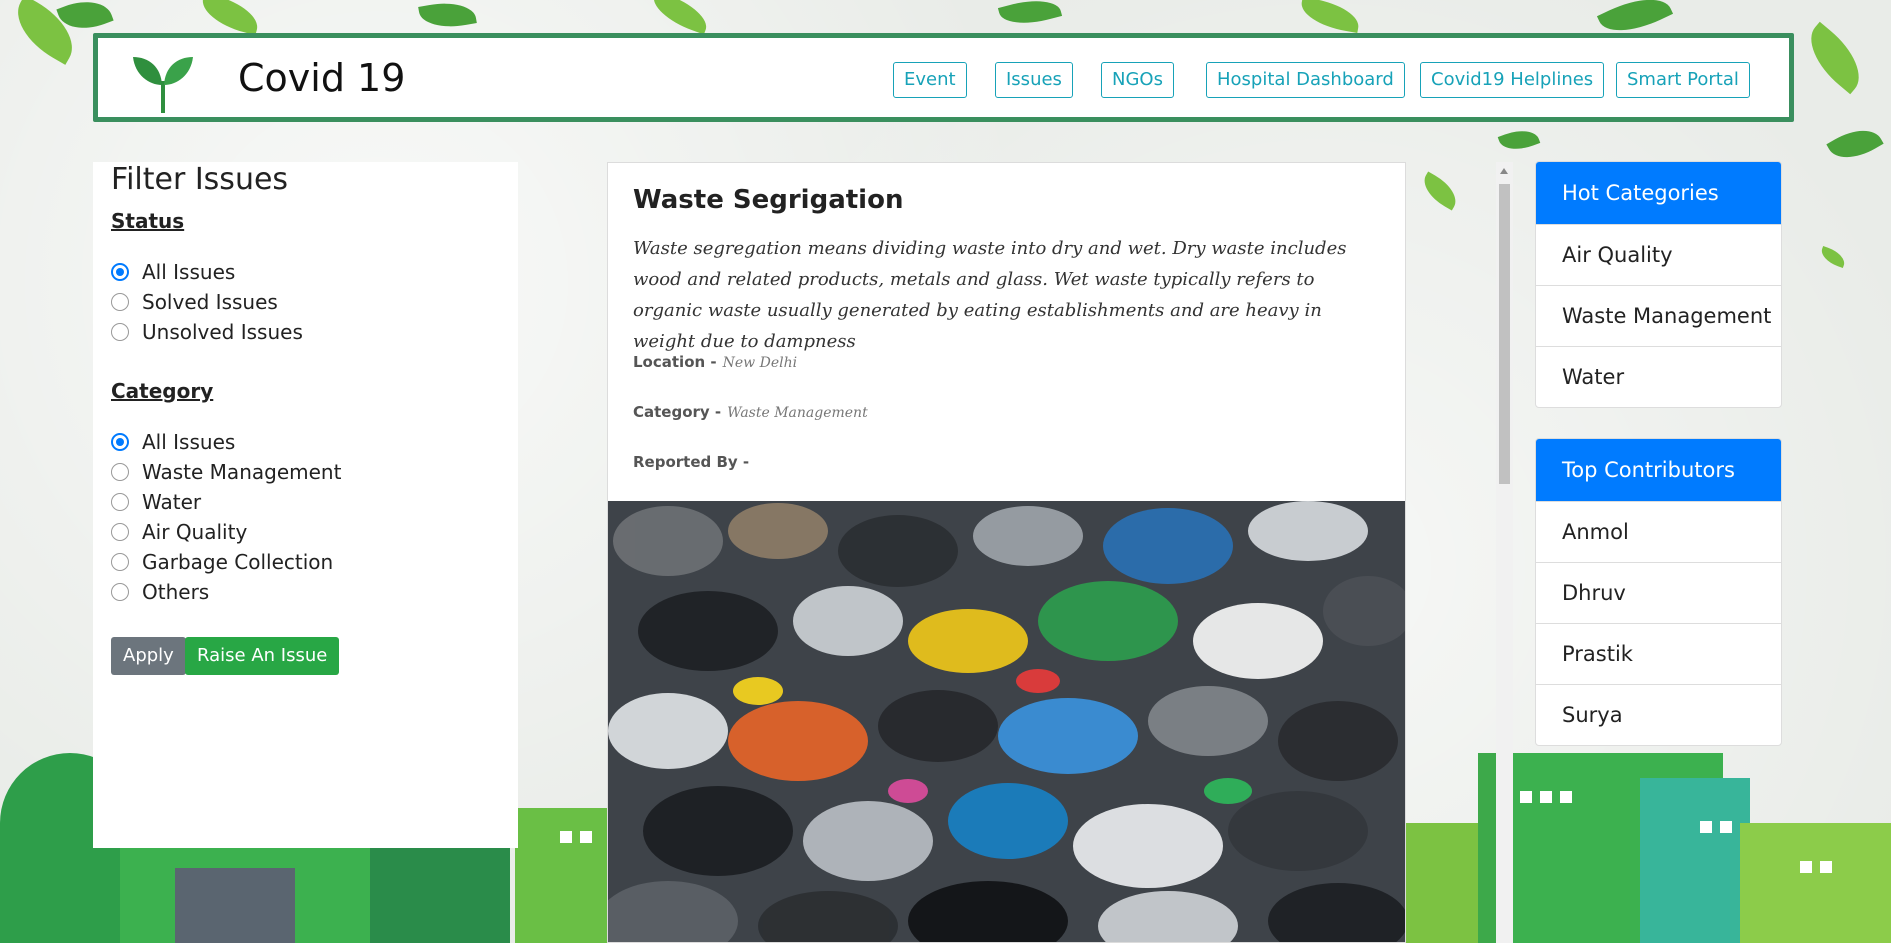 The height and width of the screenshot is (943, 1891). I want to click on category-option-garbage-collection: Garbage Collection, so click(222, 562).